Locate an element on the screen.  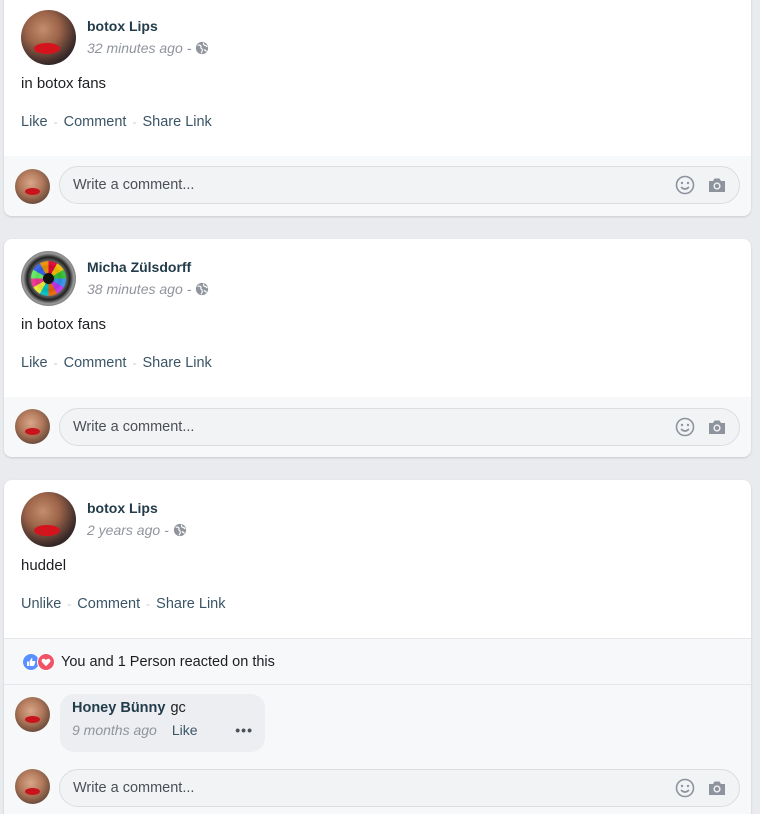
reactions-summary: You and 1 Person reacted on this is located at coordinates (377, 661).